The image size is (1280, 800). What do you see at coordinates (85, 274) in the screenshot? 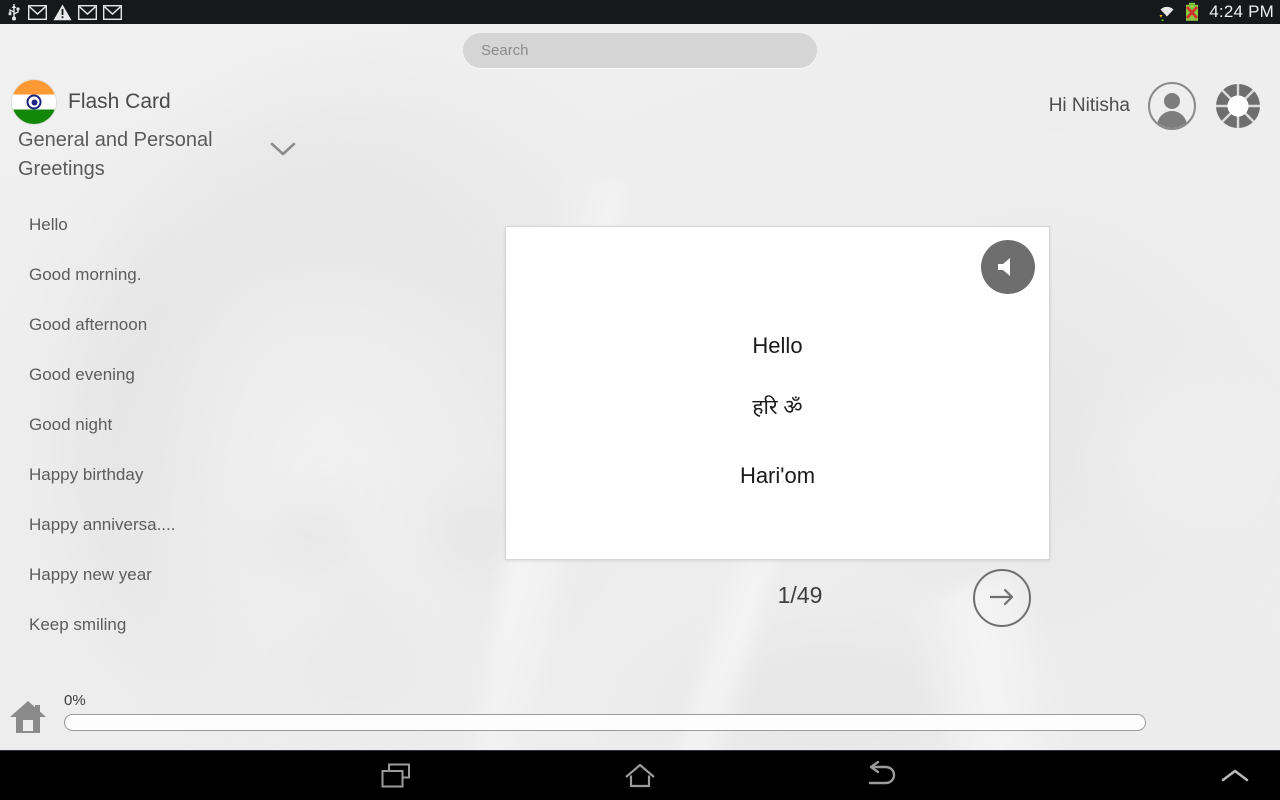
I see `list-item-label: Good morning.` at bounding box center [85, 274].